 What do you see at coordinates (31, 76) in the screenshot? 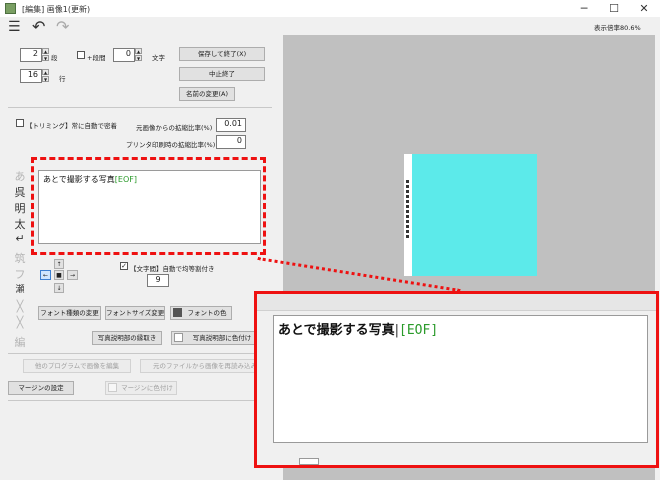
I see `rows-field: 16` at bounding box center [31, 76].